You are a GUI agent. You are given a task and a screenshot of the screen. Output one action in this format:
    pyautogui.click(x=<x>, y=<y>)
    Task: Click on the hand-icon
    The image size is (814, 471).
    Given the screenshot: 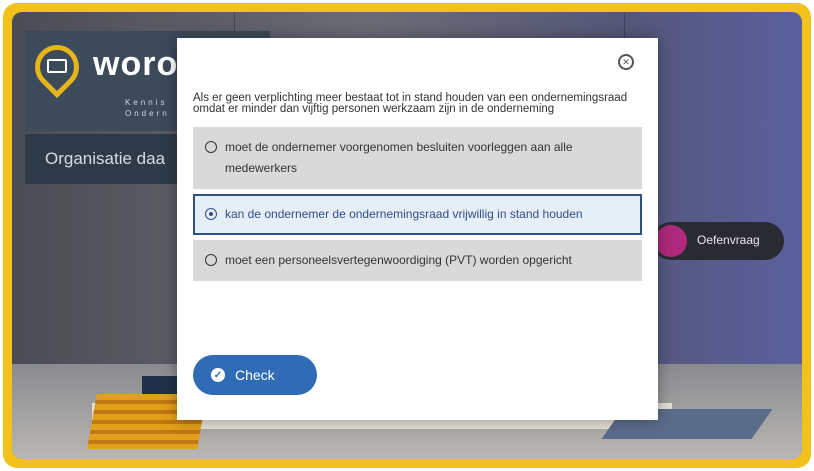 What is the action you would take?
    pyautogui.click(x=671, y=241)
    